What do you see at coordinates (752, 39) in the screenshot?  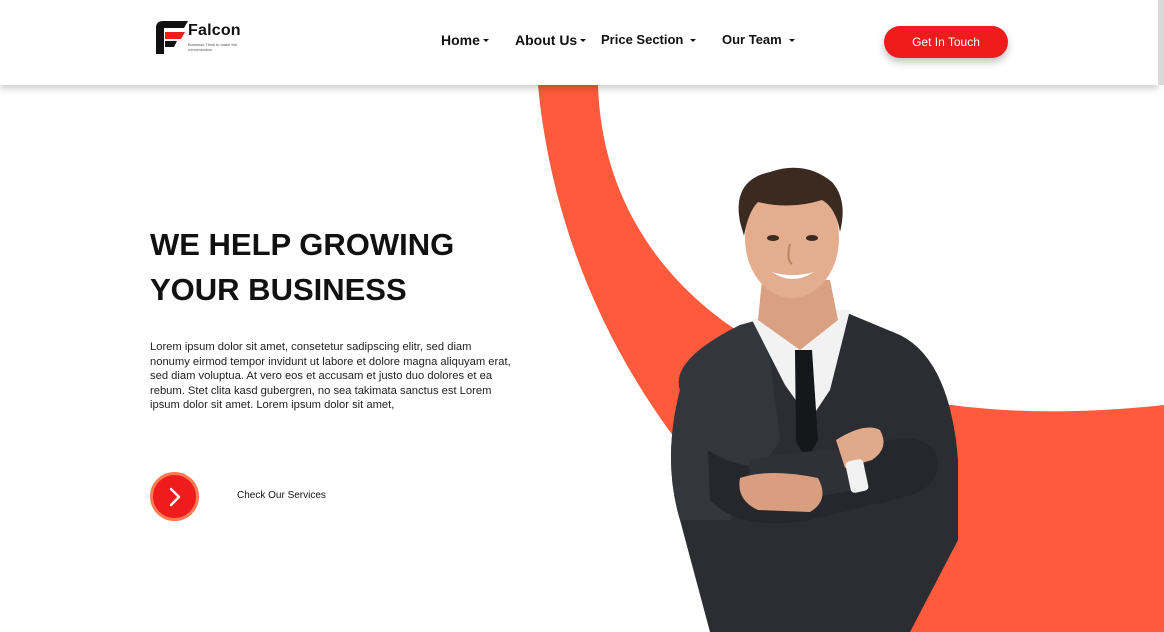 I see `nav-item-our-team-label: Our Team` at bounding box center [752, 39].